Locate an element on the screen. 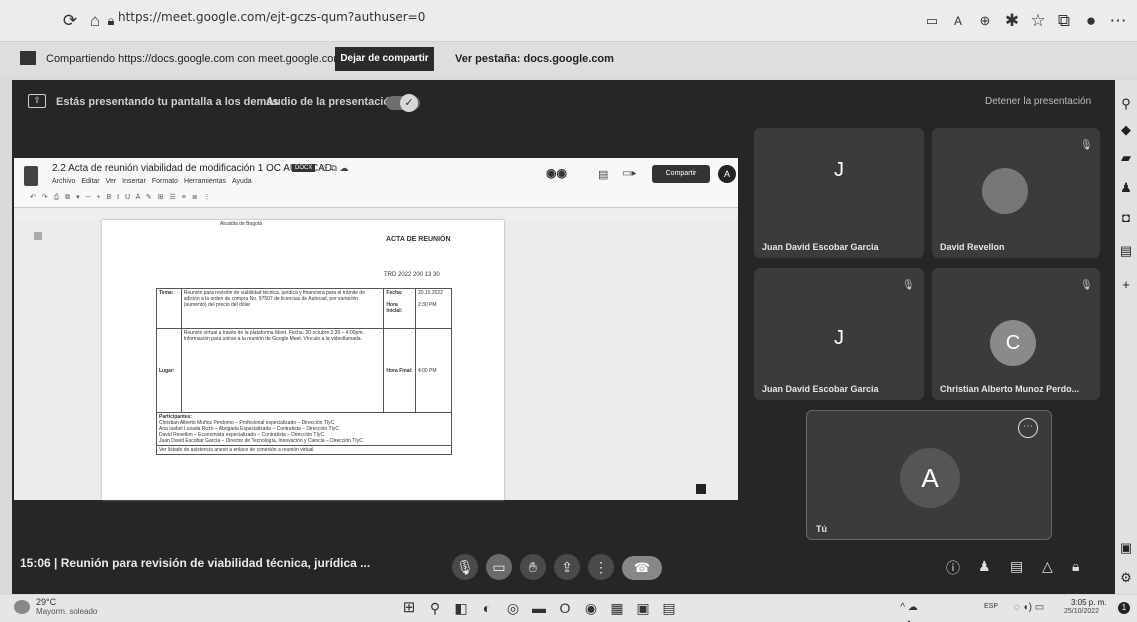 Image resolution: width=1137 pixels, height=622 pixels. app-icon: ▤ is located at coordinates (669, 608).